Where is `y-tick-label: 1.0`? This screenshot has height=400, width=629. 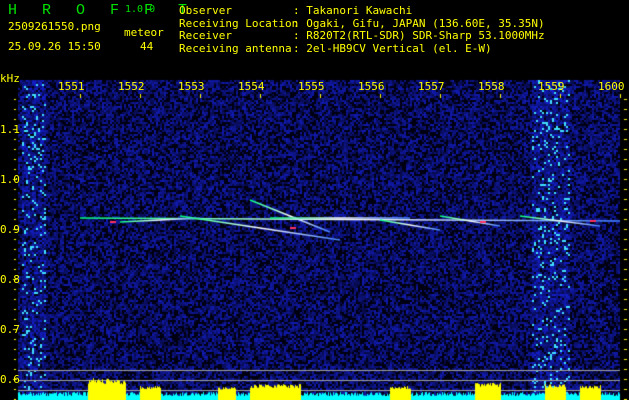 y-tick-label: 1.0 is located at coordinates (10, 179).